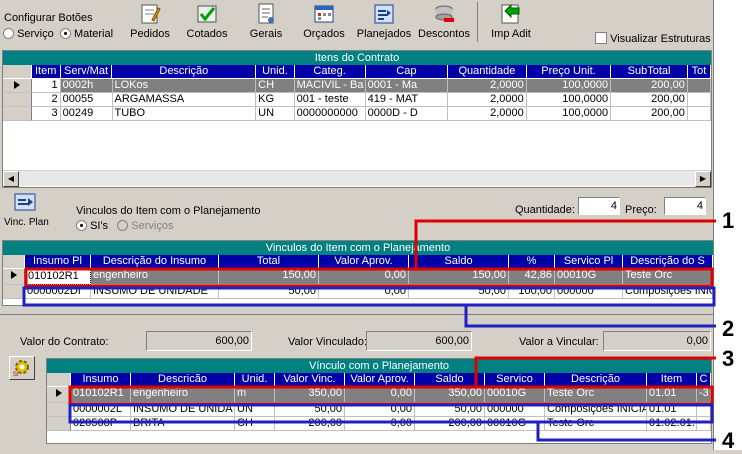  What do you see at coordinates (565, 244) in the screenshot?
I see `callout-1-leader` at bounding box center [565, 244].